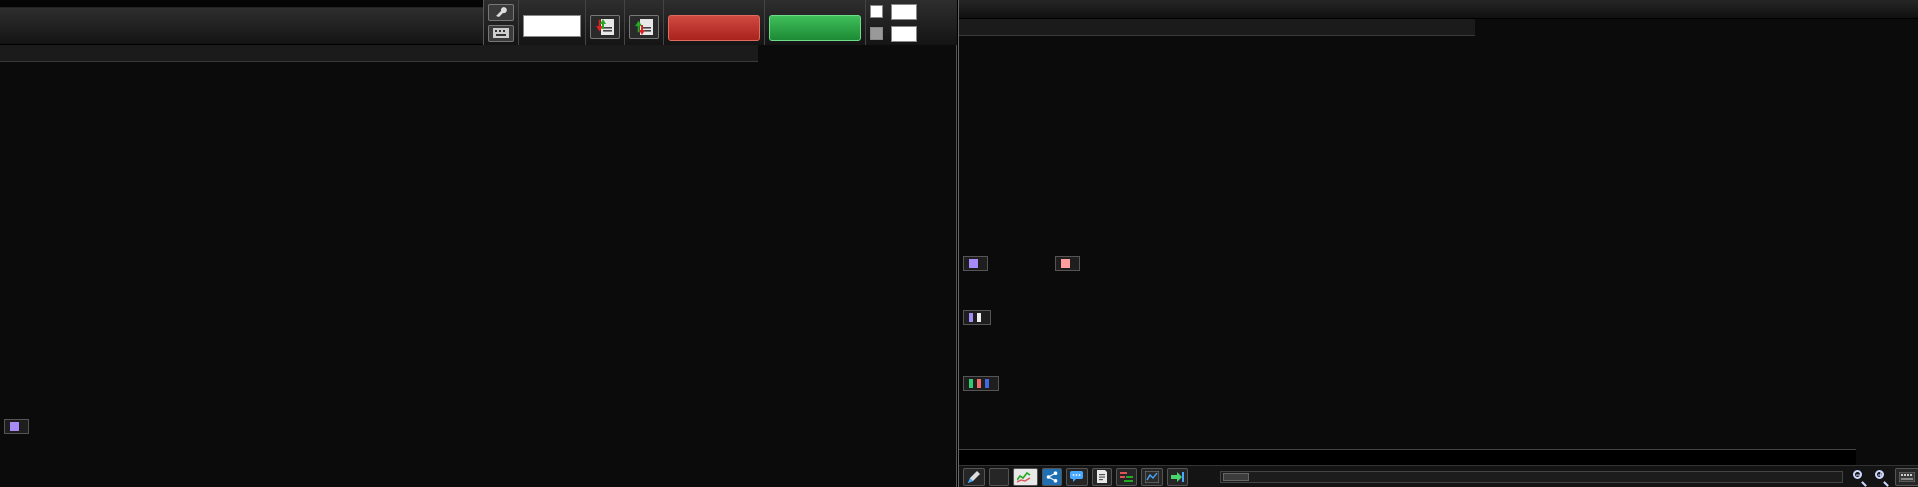 This screenshot has height=487, width=1918. I want to click on macd-swatch-b, so click(987, 383).